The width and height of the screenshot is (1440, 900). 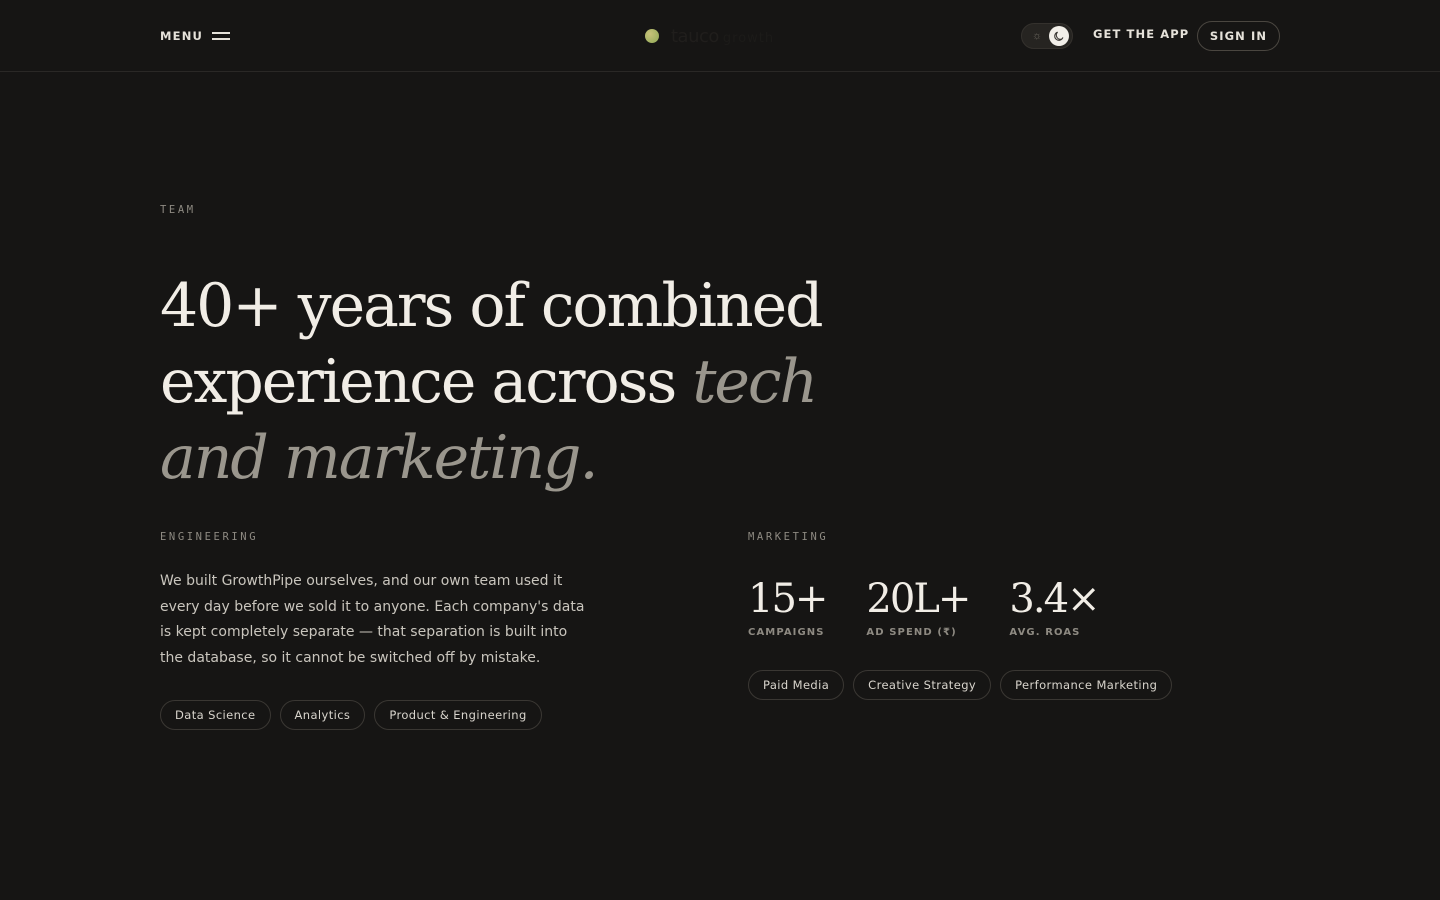 What do you see at coordinates (221, 36) in the screenshot?
I see `hamburger-icon` at bounding box center [221, 36].